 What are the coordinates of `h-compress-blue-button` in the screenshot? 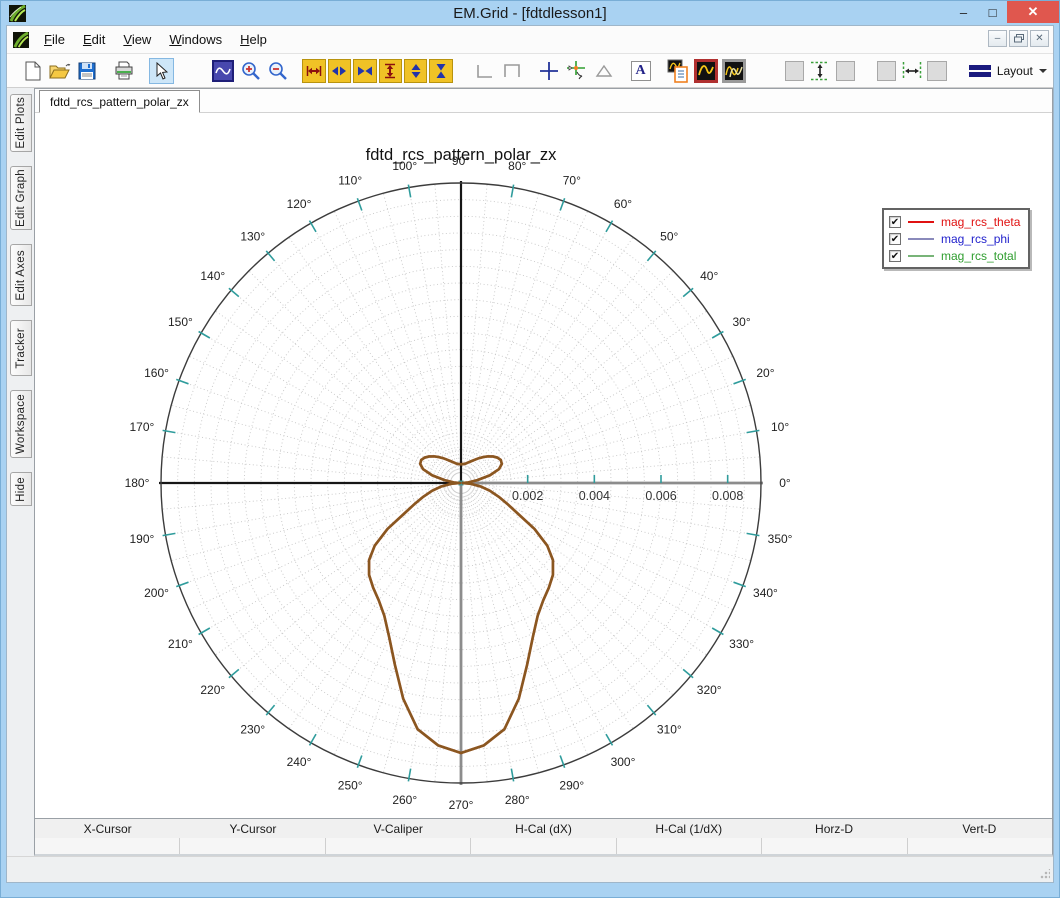 It's located at (365, 70).